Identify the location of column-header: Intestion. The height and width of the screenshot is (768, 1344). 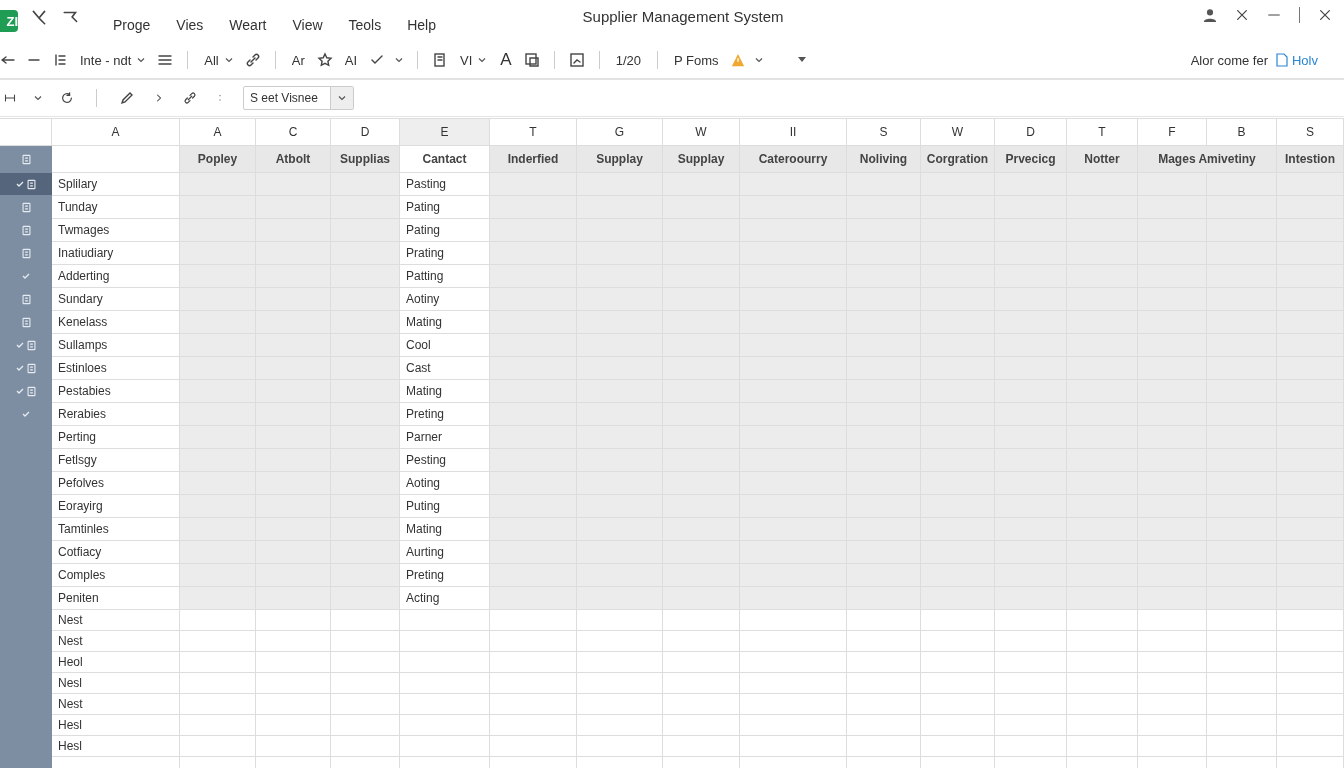
(1310, 159).